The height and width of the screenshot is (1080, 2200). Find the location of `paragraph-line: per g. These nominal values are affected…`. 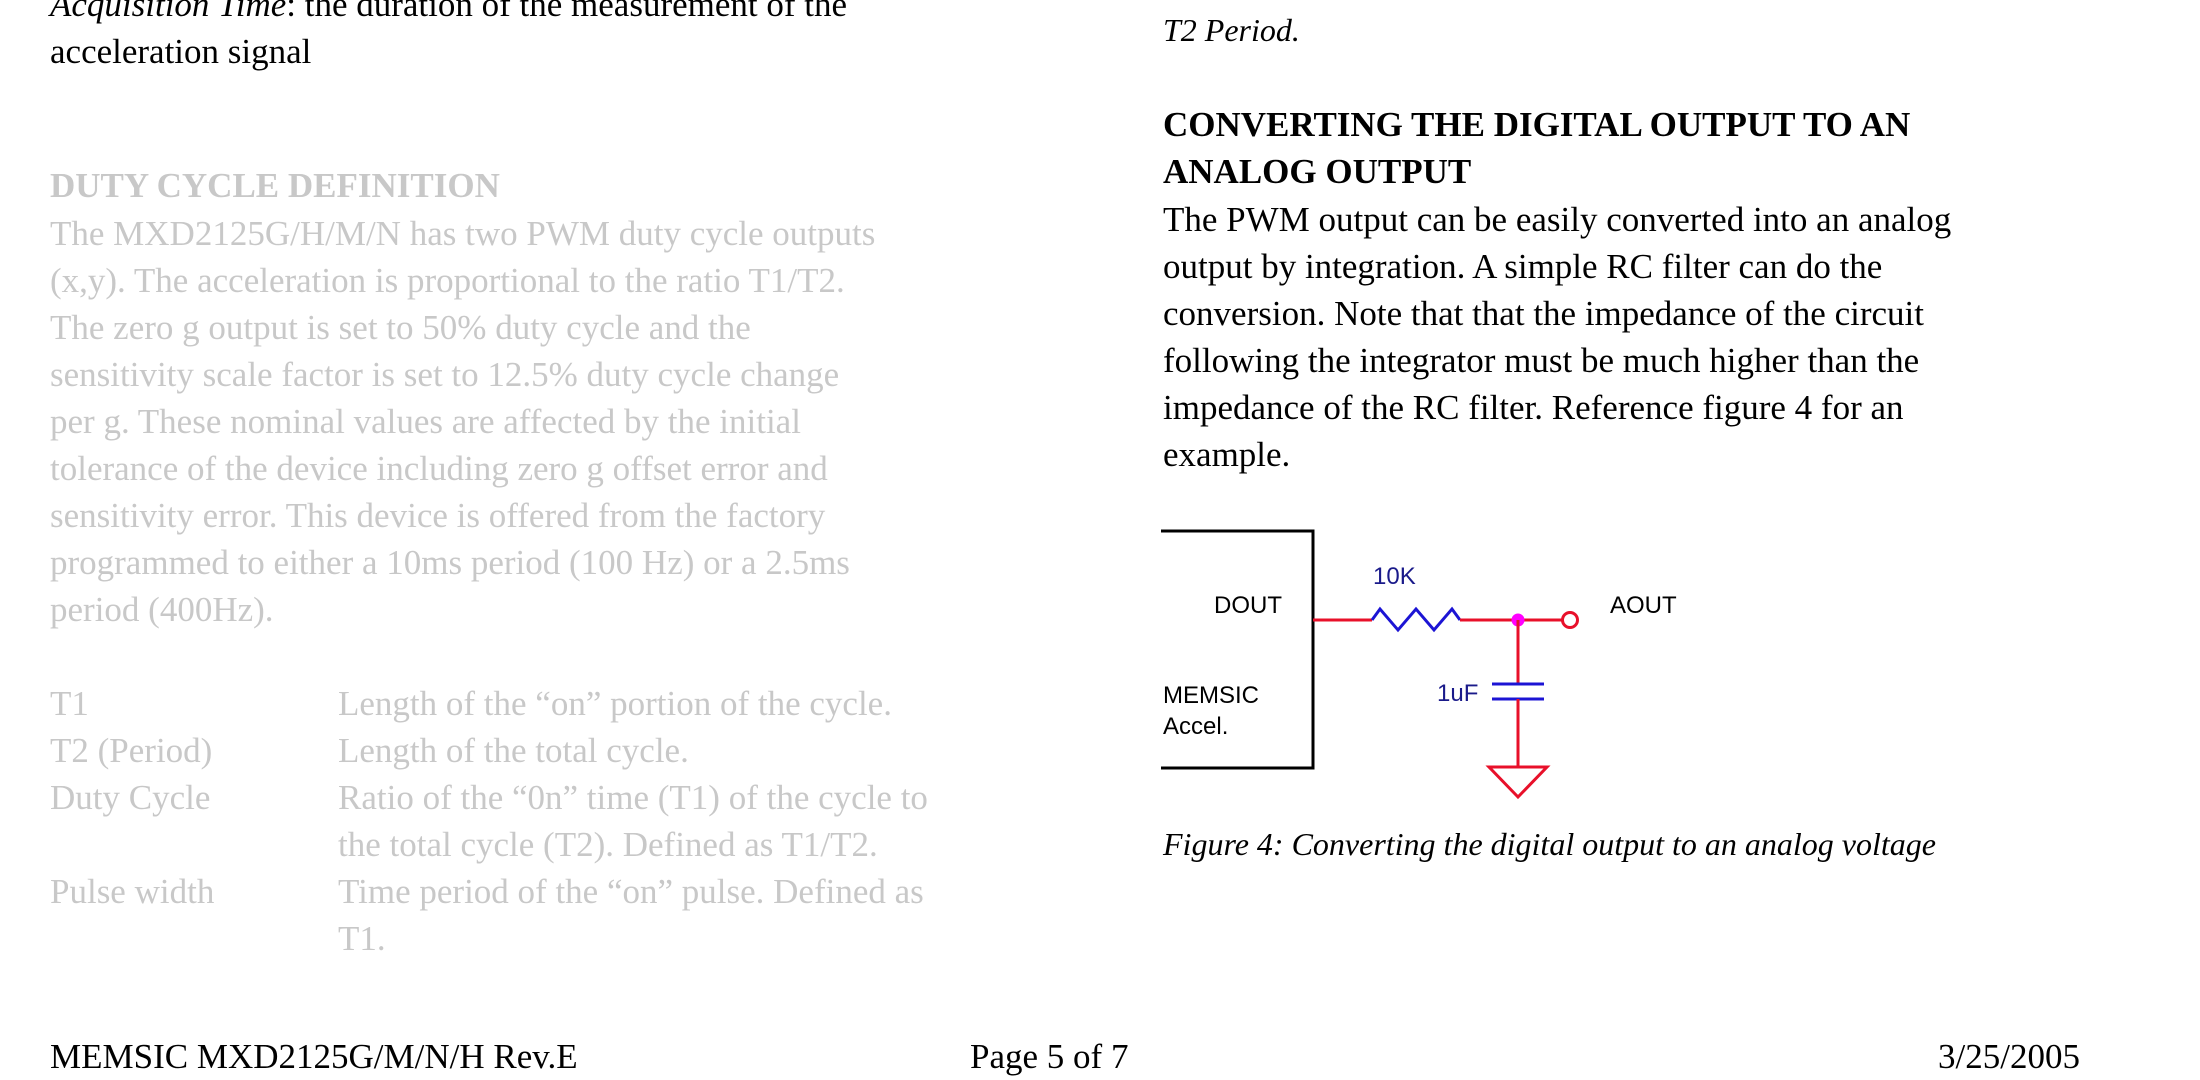

paragraph-line: per g. These nominal values are affected… is located at coordinates (425, 421).